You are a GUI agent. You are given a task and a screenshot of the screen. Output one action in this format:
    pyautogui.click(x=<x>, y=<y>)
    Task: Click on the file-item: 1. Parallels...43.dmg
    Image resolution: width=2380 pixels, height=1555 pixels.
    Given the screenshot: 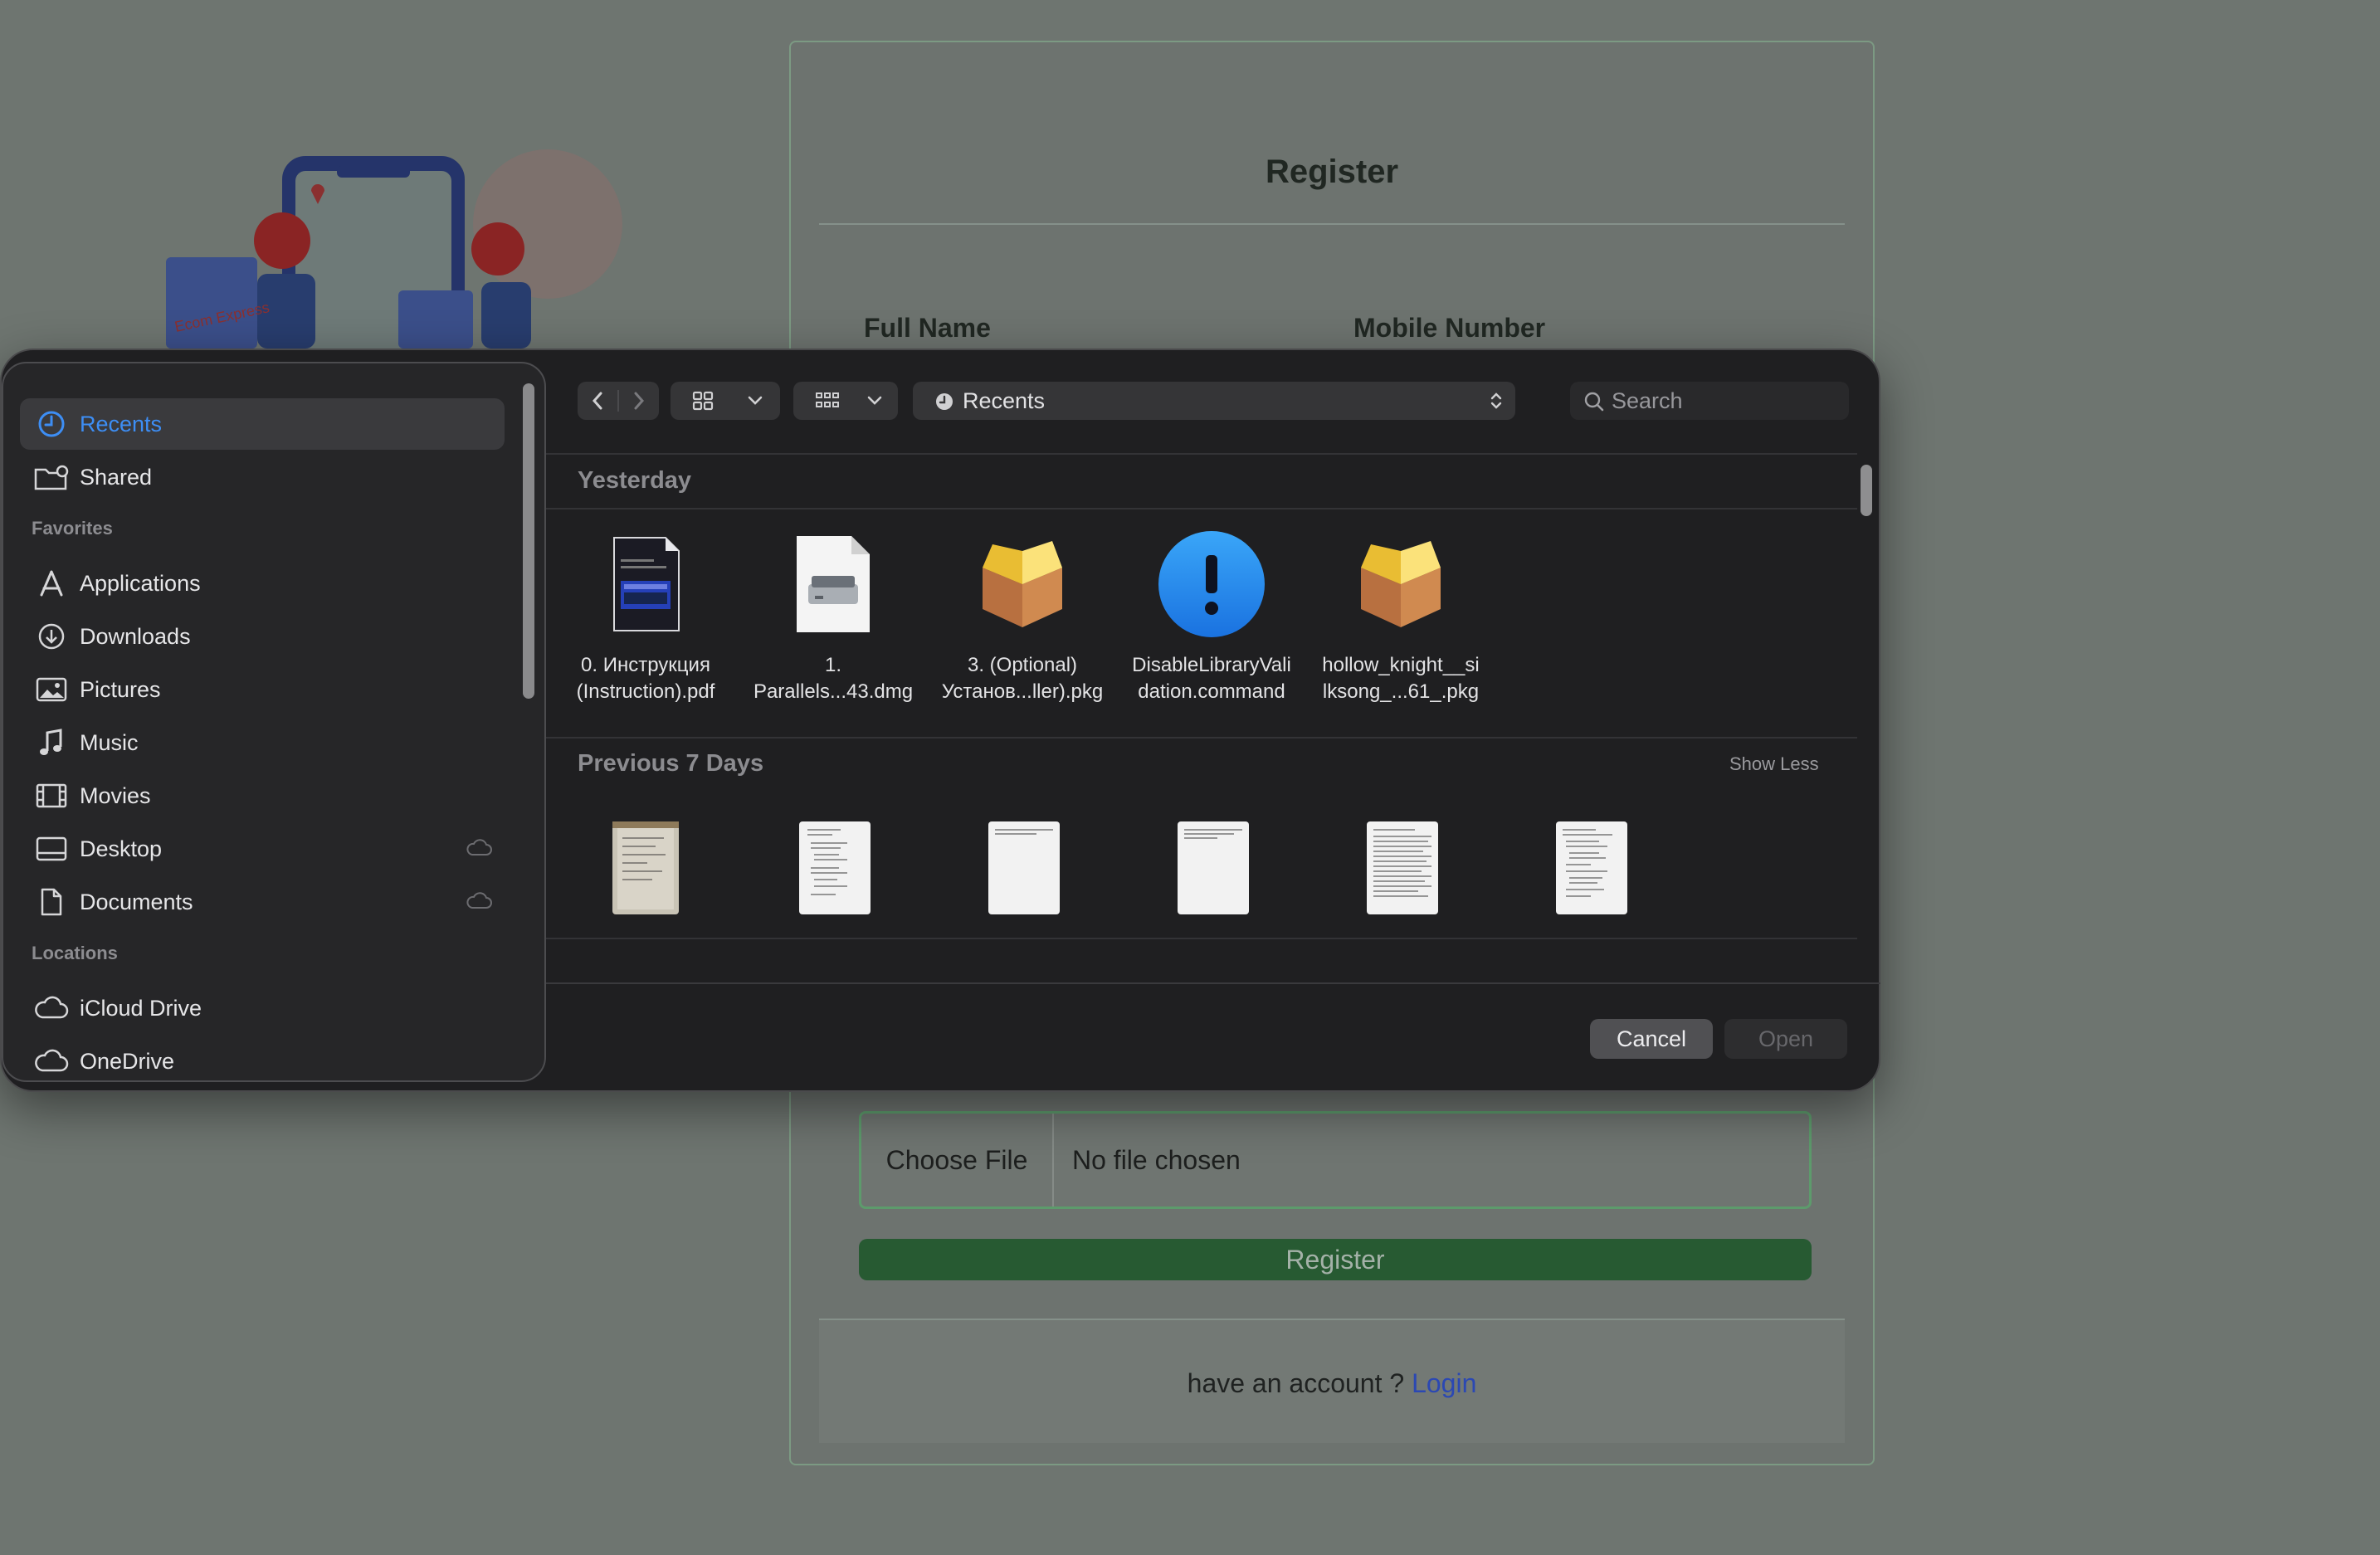 What is the action you would take?
    pyautogui.click(x=833, y=619)
    